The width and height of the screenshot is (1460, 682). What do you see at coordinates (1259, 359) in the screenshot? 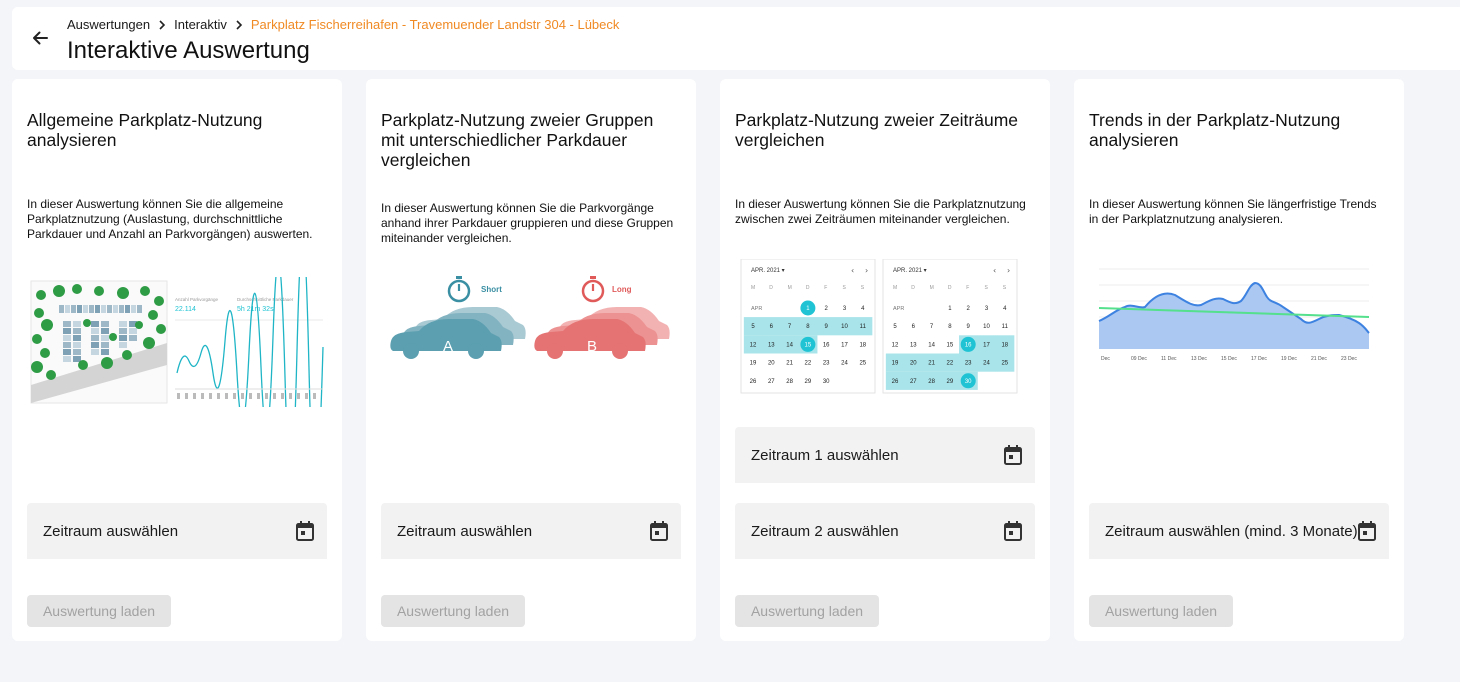
I see `x-tick-label: 17 Dec` at bounding box center [1259, 359].